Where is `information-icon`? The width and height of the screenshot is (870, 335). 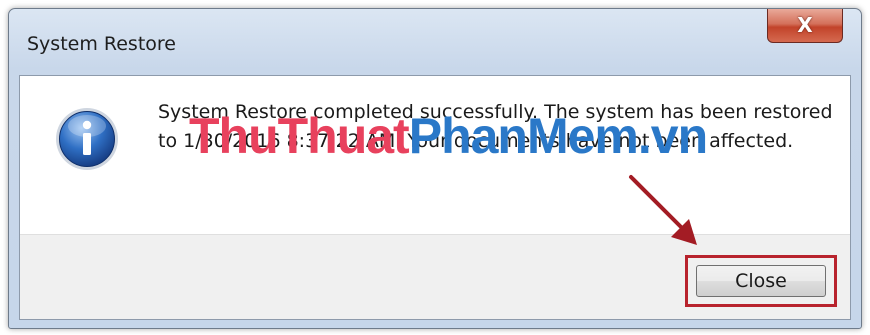 information-icon is located at coordinates (87, 139).